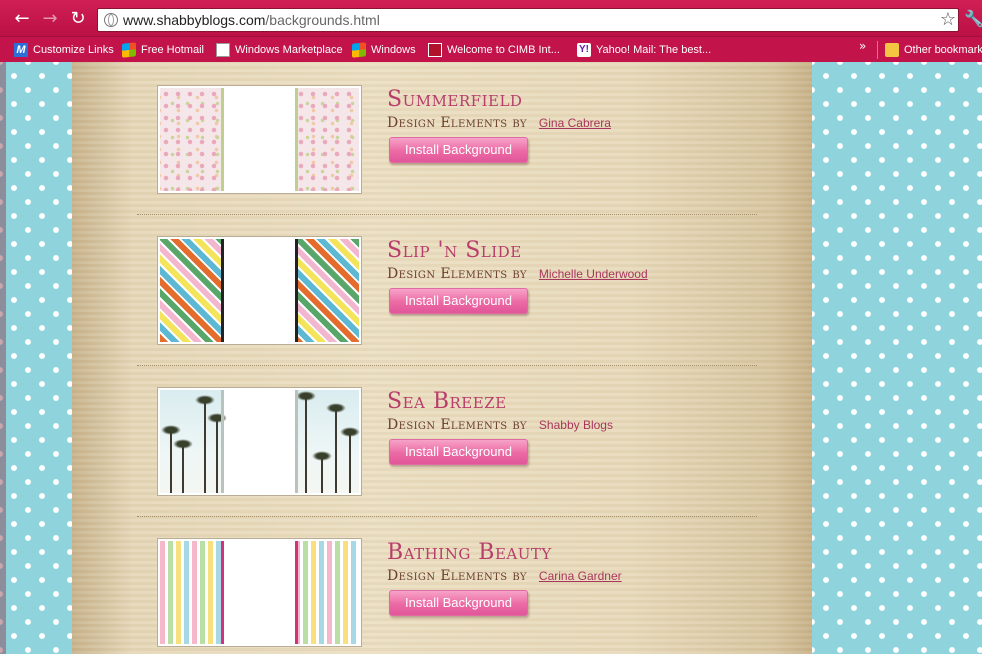  Describe the element at coordinates (50, 19) in the screenshot. I see `forward-arrow-icon: →` at that location.